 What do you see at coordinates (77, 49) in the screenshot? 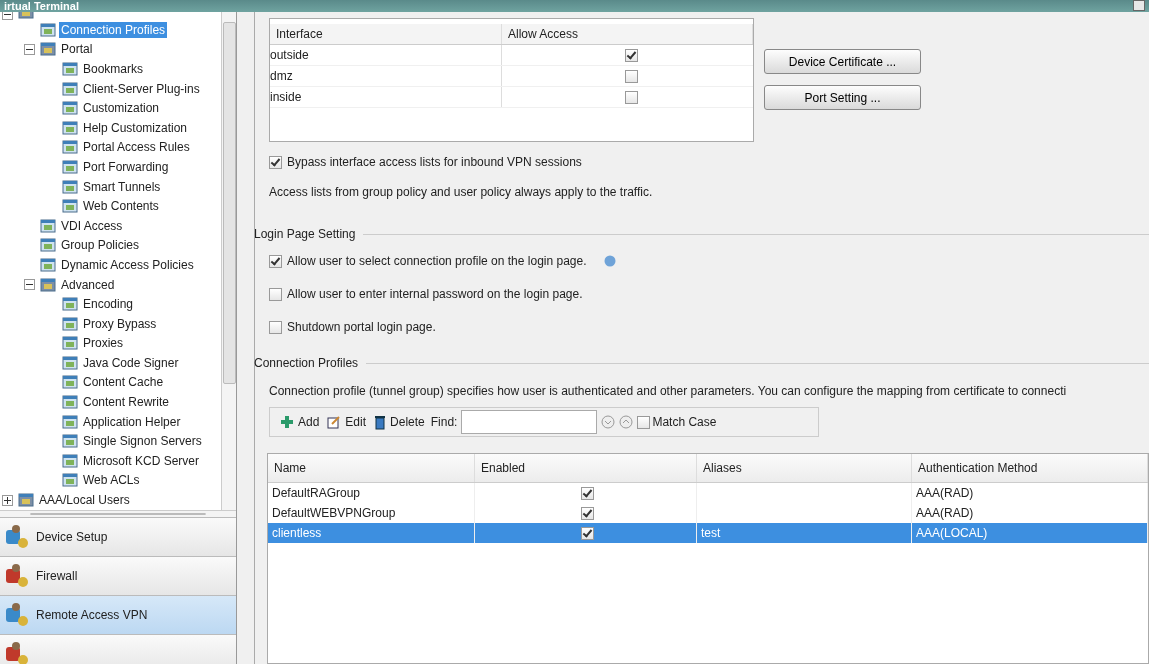
I see `tree-item: Portal` at bounding box center [77, 49].